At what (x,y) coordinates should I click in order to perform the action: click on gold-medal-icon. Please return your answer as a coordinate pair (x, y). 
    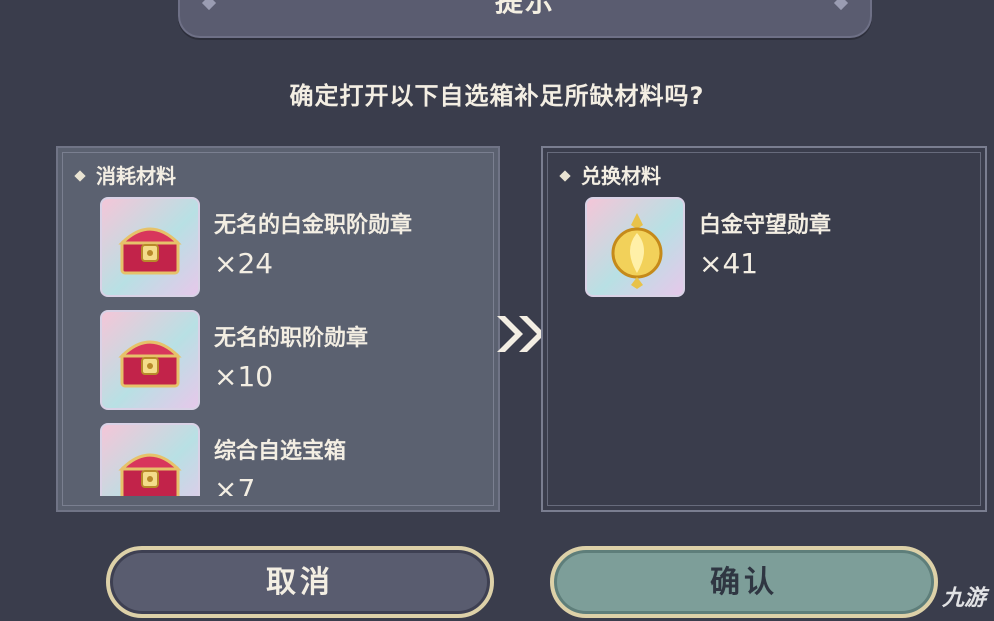
    Looking at the image, I should click on (635, 247).